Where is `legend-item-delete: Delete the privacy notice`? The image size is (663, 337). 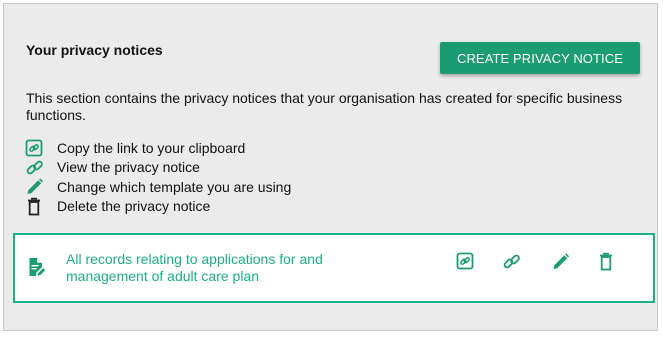 legend-item-delete: Delete the privacy notice is located at coordinates (158, 207).